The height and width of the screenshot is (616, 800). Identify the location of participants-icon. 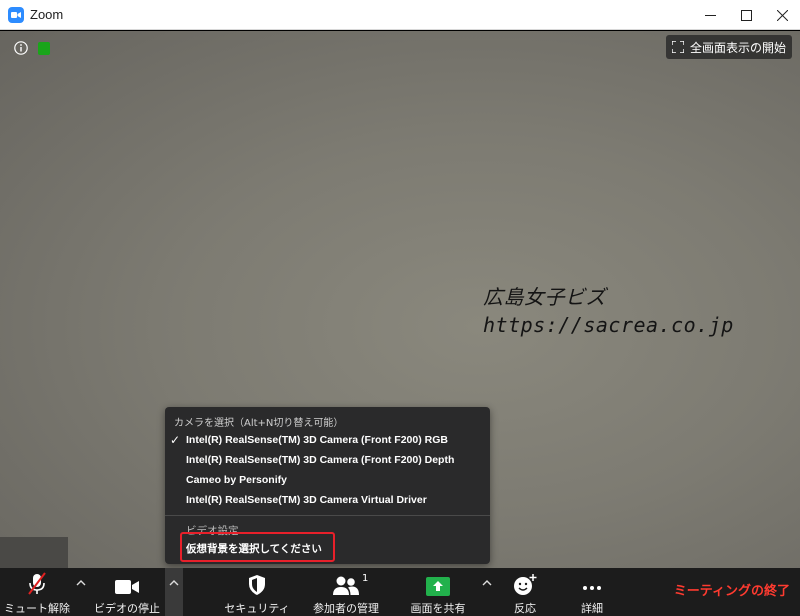
(346, 583).